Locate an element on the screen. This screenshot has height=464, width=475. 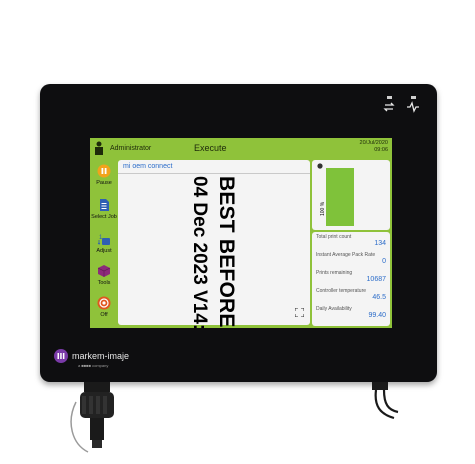
sidebar: Pause Select Job 1 Adjust Tools Off is located at coordinates (104, 244).